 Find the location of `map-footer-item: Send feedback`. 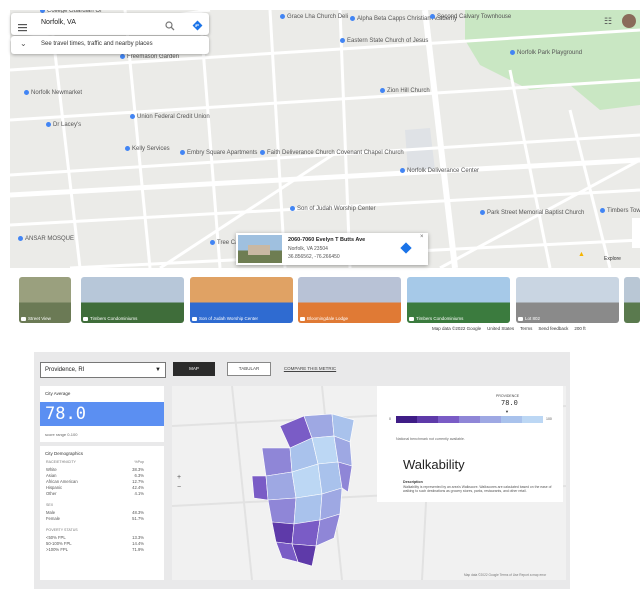

map-footer-item: Send feedback is located at coordinates (553, 328).